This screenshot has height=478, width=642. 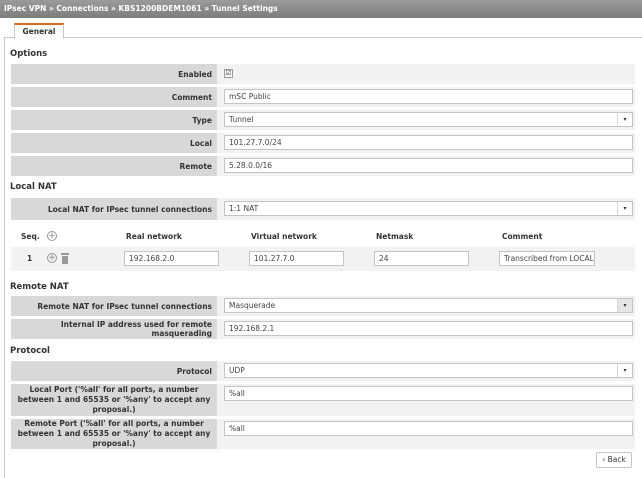 What do you see at coordinates (171, 258) in the screenshot?
I see `real-network-input: 192.168.2.0` at bounding box center [171, 258].